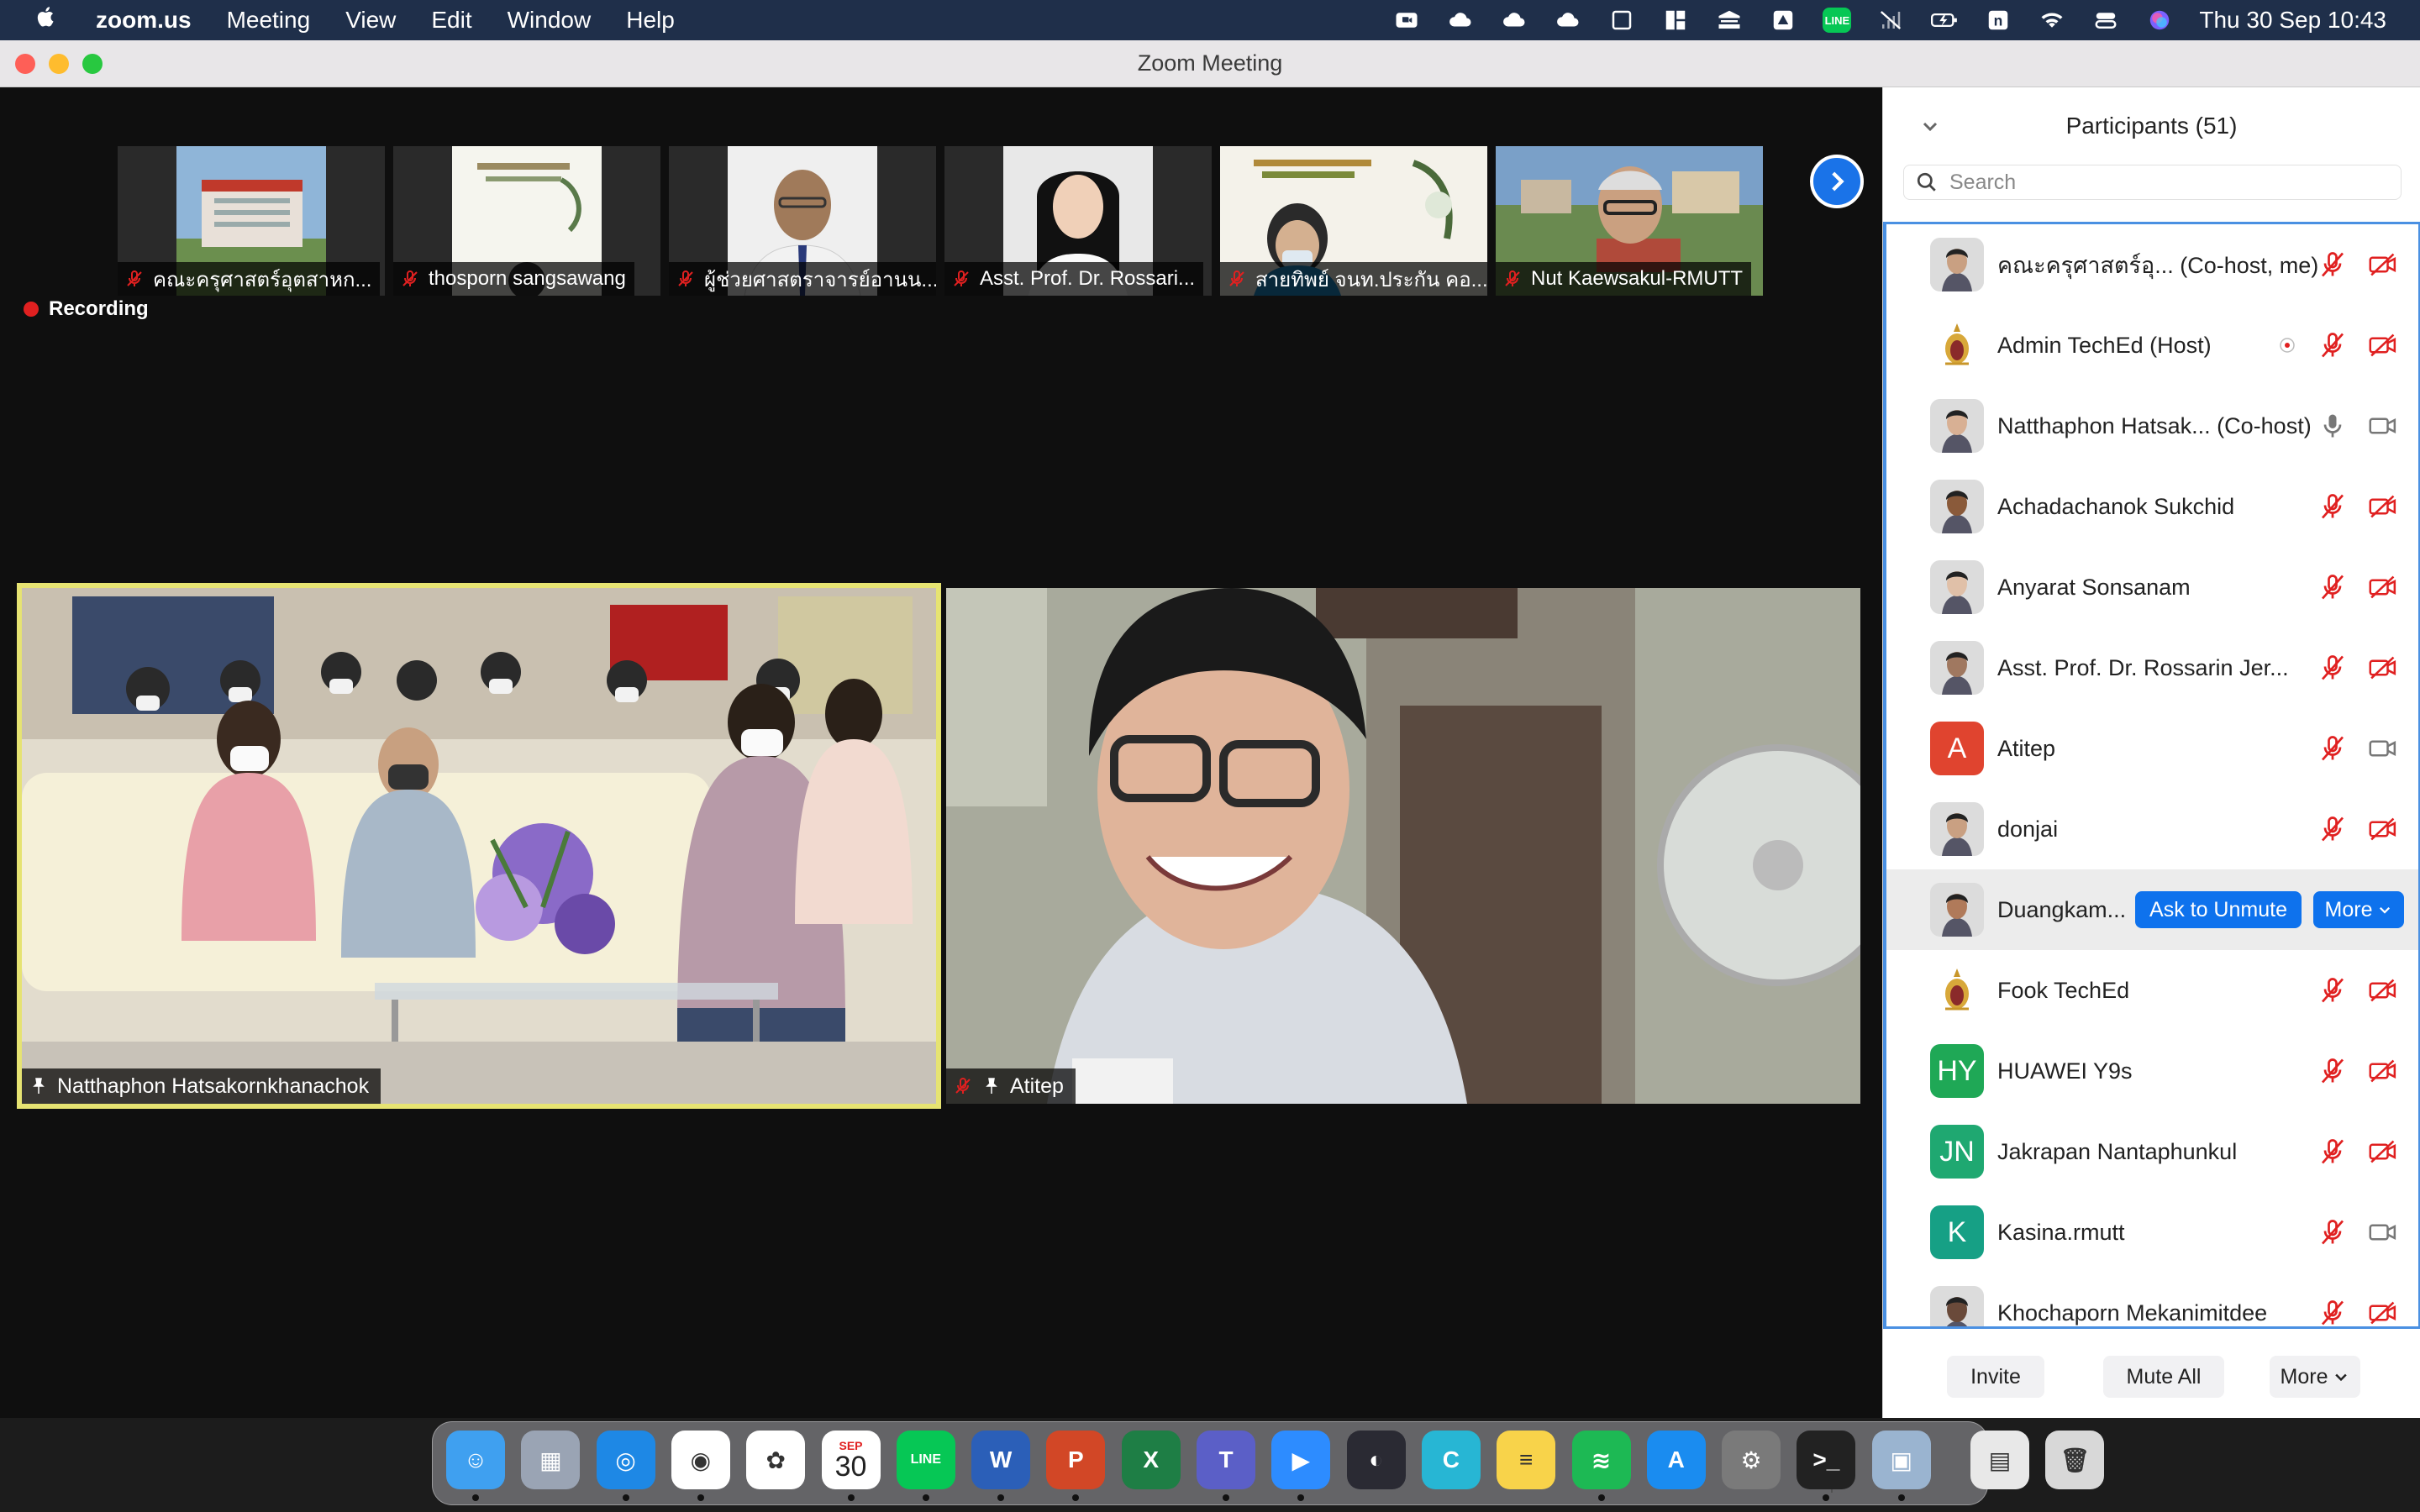 This screenshot has width=2420, height=1512. I want to click on participant-row: คณะครุศาสตร์อุ... (Co-host, me), so click(2152, 264).